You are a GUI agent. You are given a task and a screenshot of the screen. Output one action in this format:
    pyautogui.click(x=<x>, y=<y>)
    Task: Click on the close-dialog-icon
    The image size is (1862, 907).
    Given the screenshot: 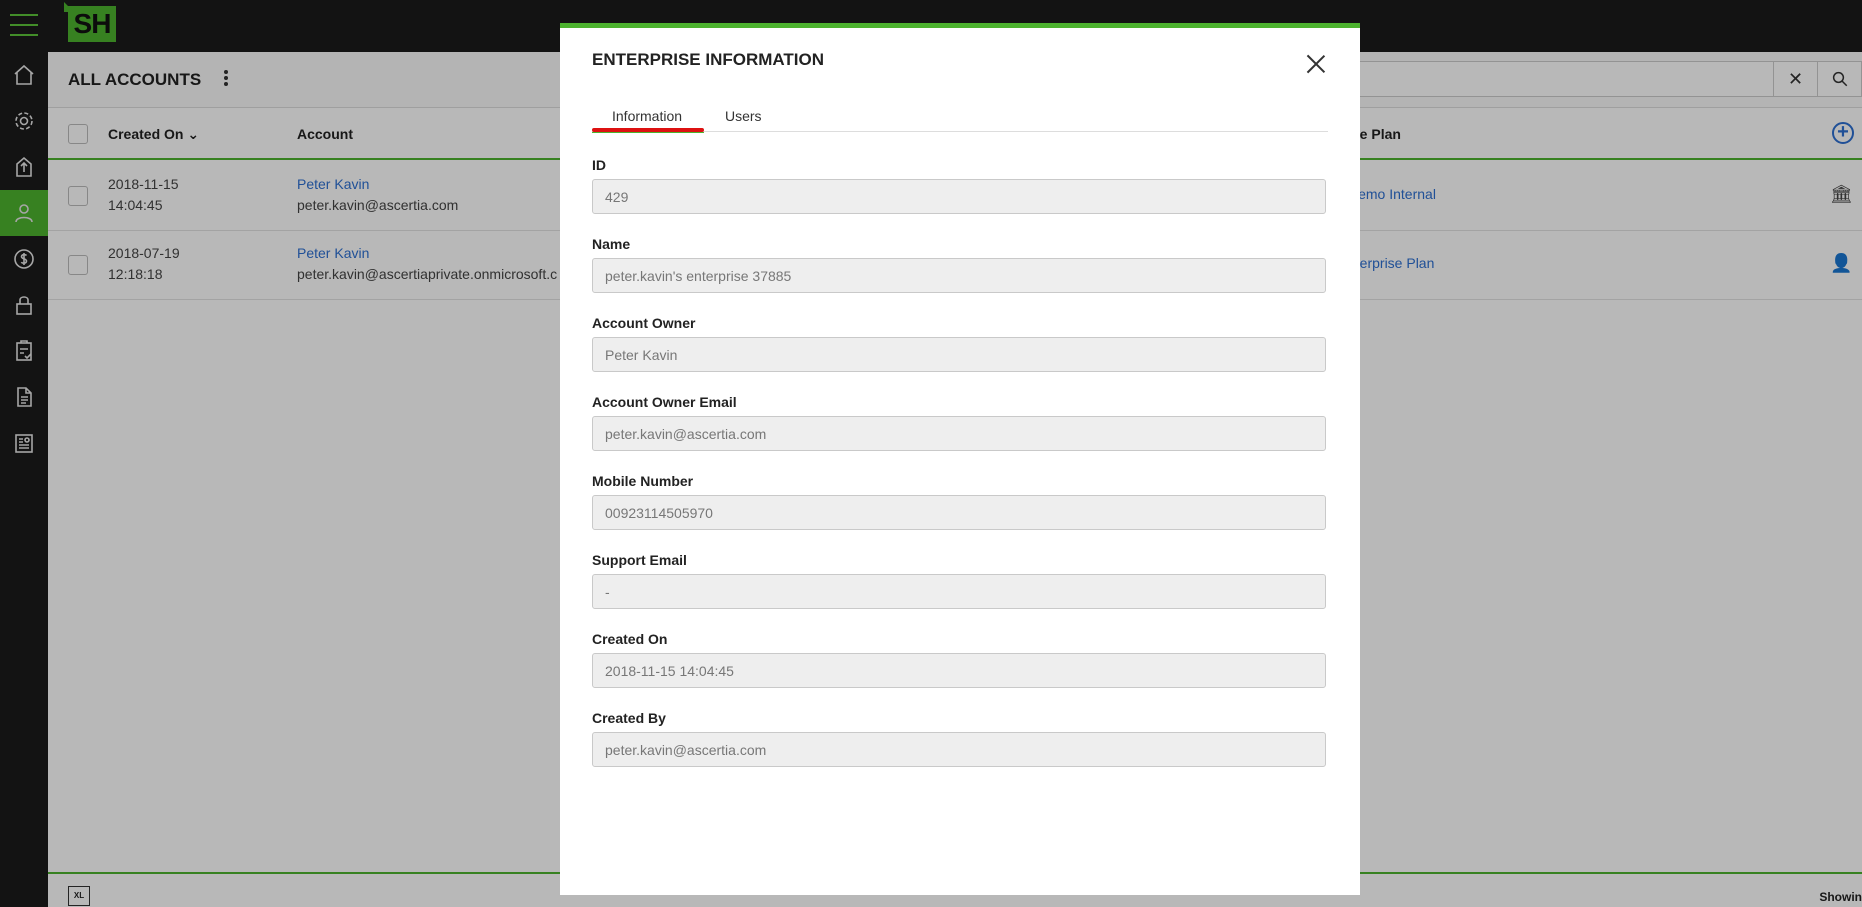 What is the action you would take?
    pyautogui.click(x=1316, y=64)
    